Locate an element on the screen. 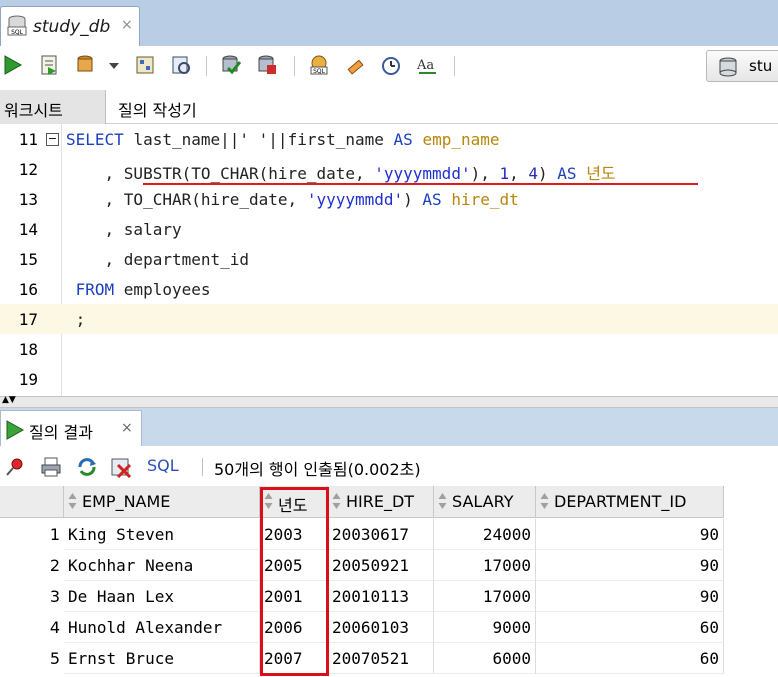 The height and width of the screenshot is (677, 778). grid-cell-hire-dt: 20030617 is located at coordinates (381, 534).